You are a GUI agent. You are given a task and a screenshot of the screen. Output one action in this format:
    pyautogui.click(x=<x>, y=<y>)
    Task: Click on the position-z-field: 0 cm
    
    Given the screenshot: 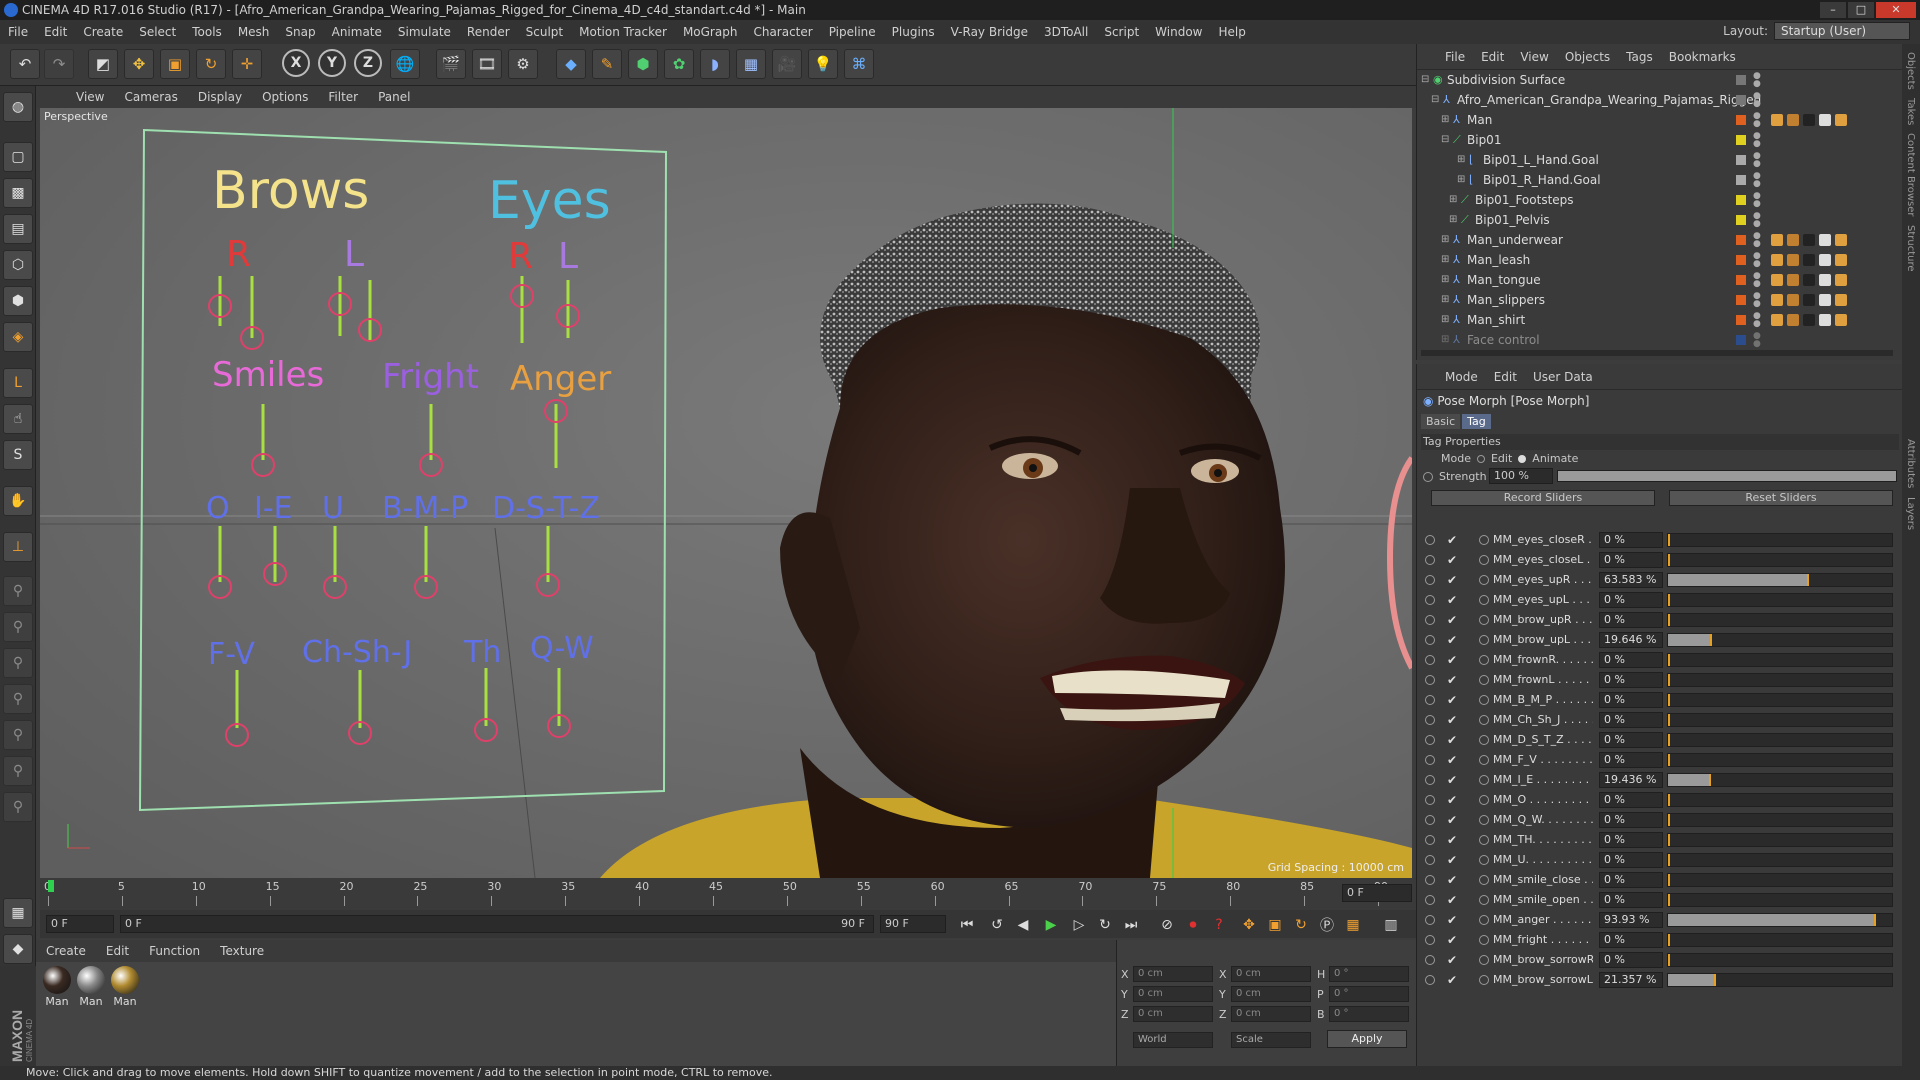 What is the action you would take?
    pyautogui.click(x=1173, y=1014)
    